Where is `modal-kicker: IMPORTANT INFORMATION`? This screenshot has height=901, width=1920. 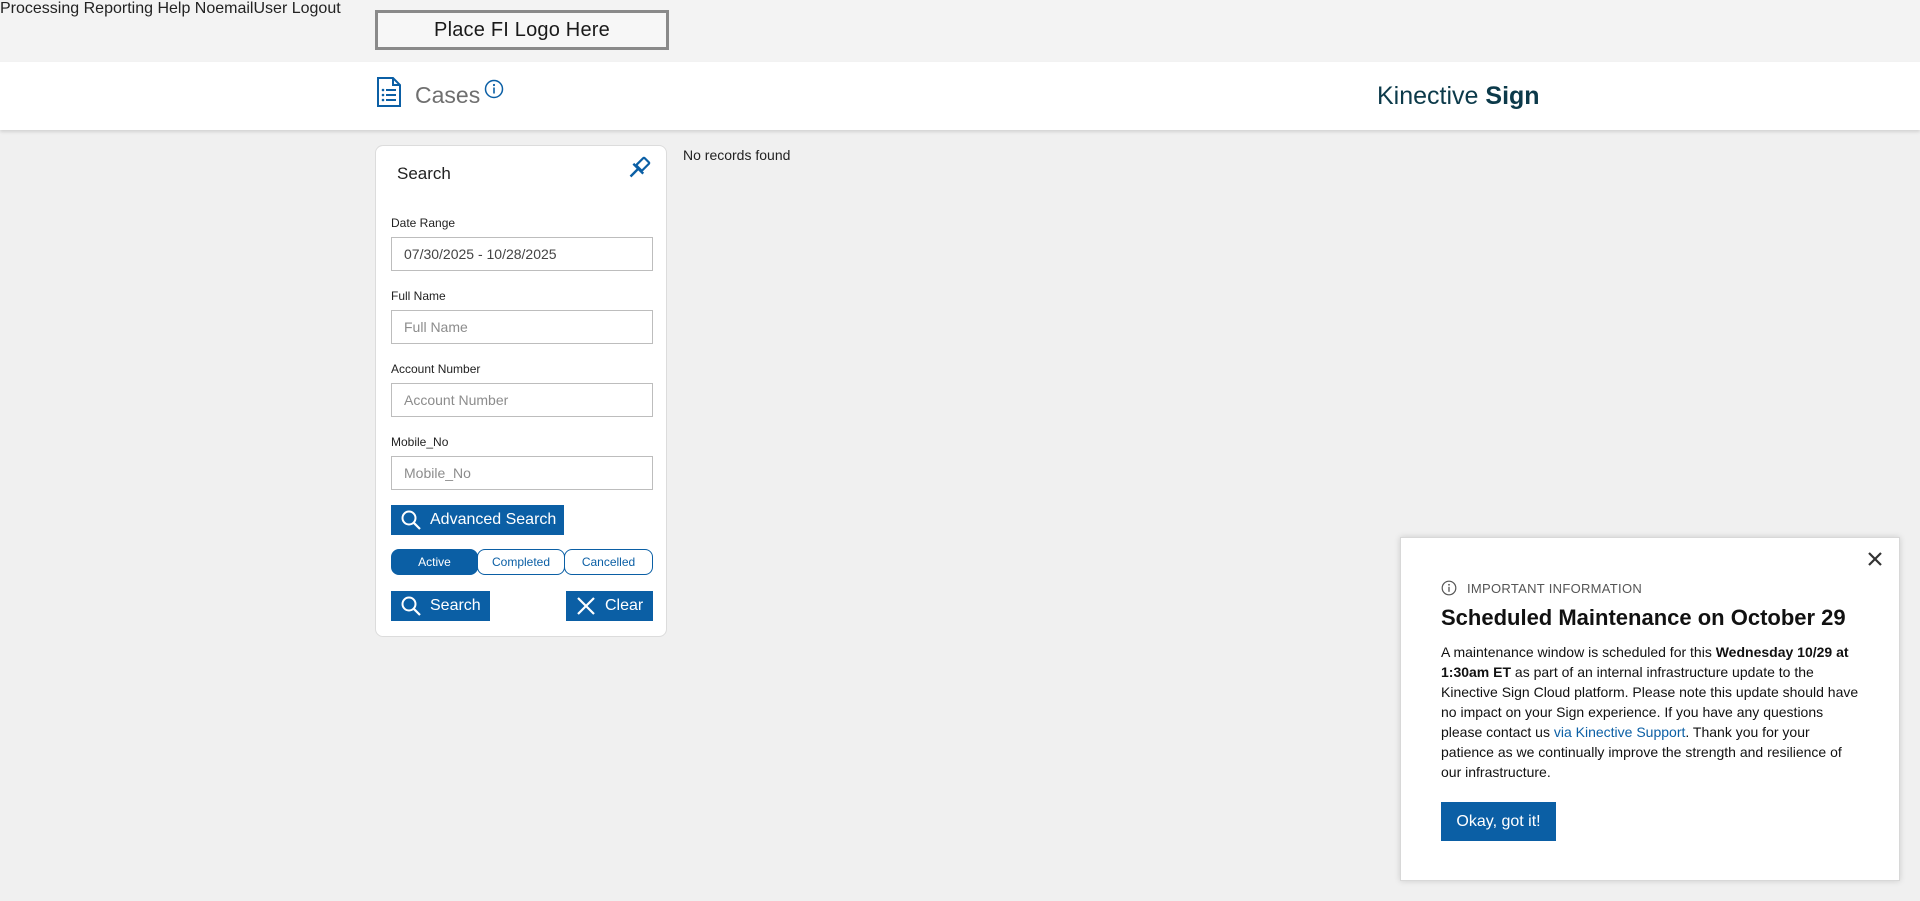
modal-kicker: IMPORTANT INFORMATION is located at coordinates (1541, 588).